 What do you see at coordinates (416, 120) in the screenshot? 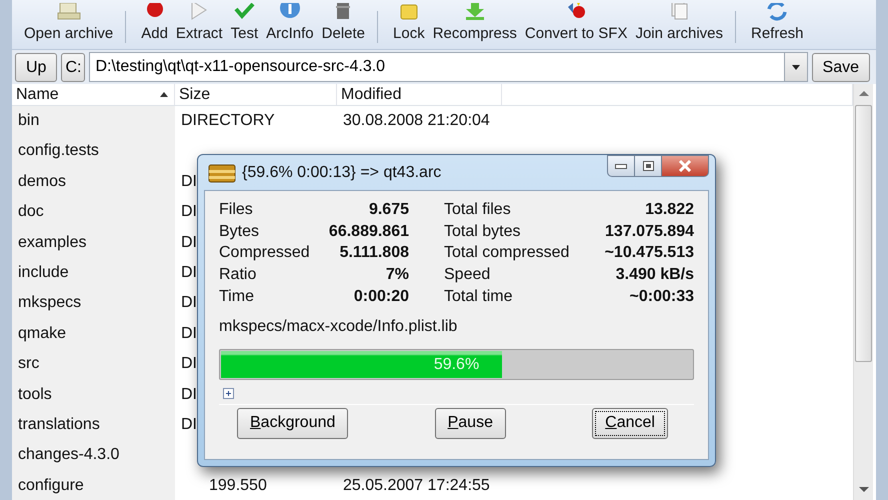
I see `modified-date: 30.08.2008 21:20:04` at bounding box center [416, 120].